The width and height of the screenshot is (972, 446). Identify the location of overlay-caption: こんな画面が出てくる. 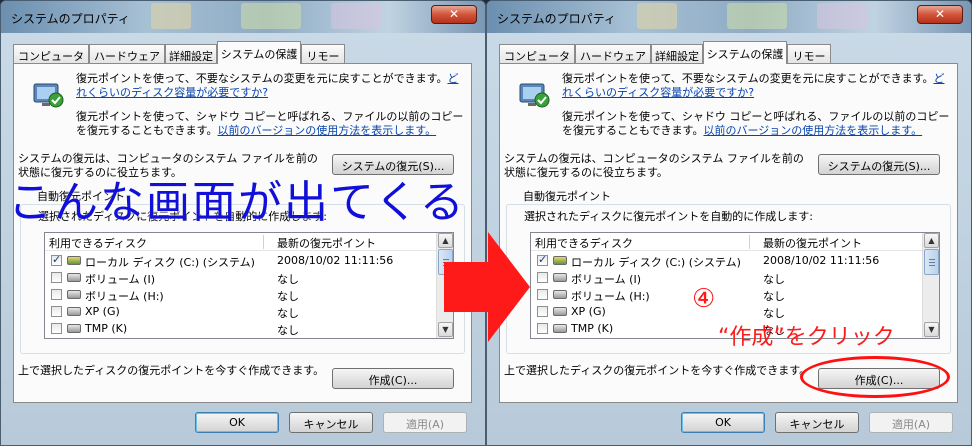
(237, 202).